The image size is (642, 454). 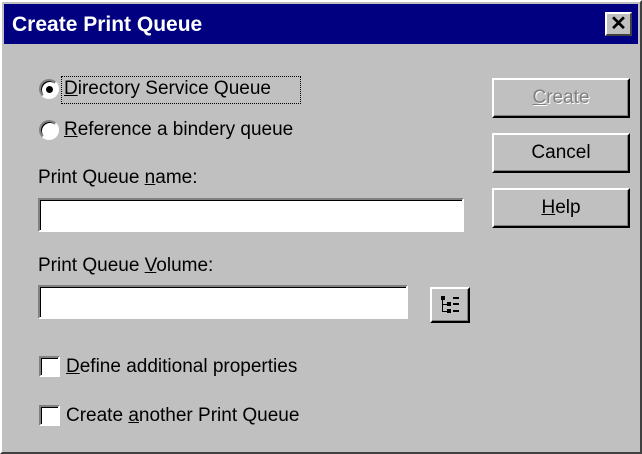 I want to click on cancel-button: Cancel, so click(x=561, y=153).